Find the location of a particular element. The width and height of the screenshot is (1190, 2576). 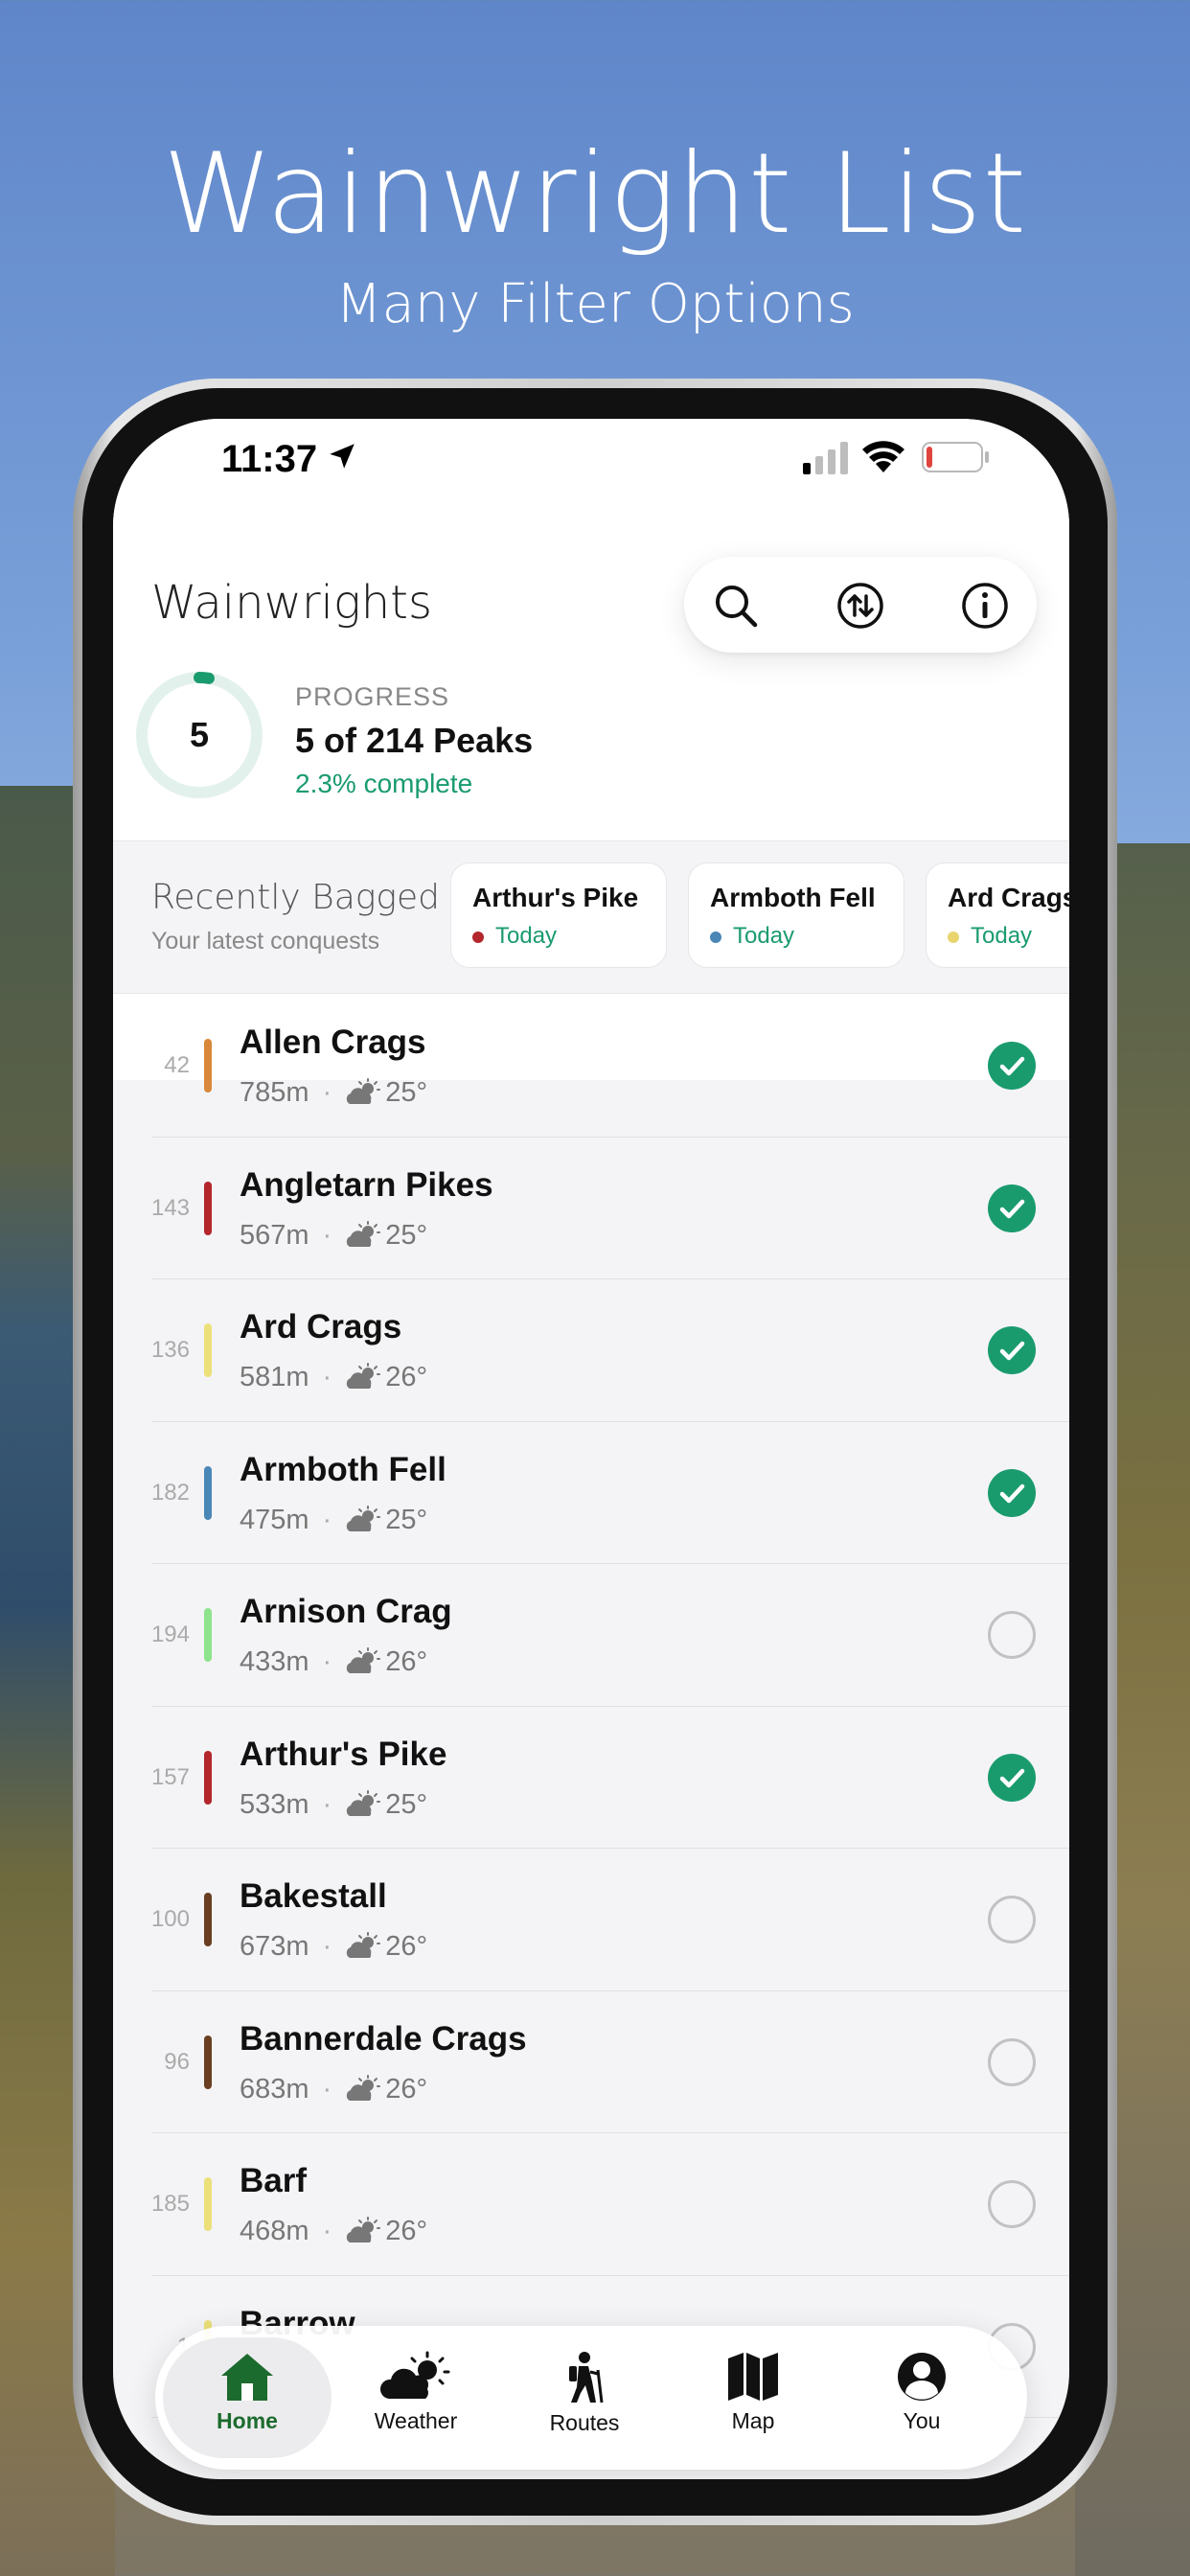

peak-meta: 683m · 26° is located at coordinates (334, 2089).